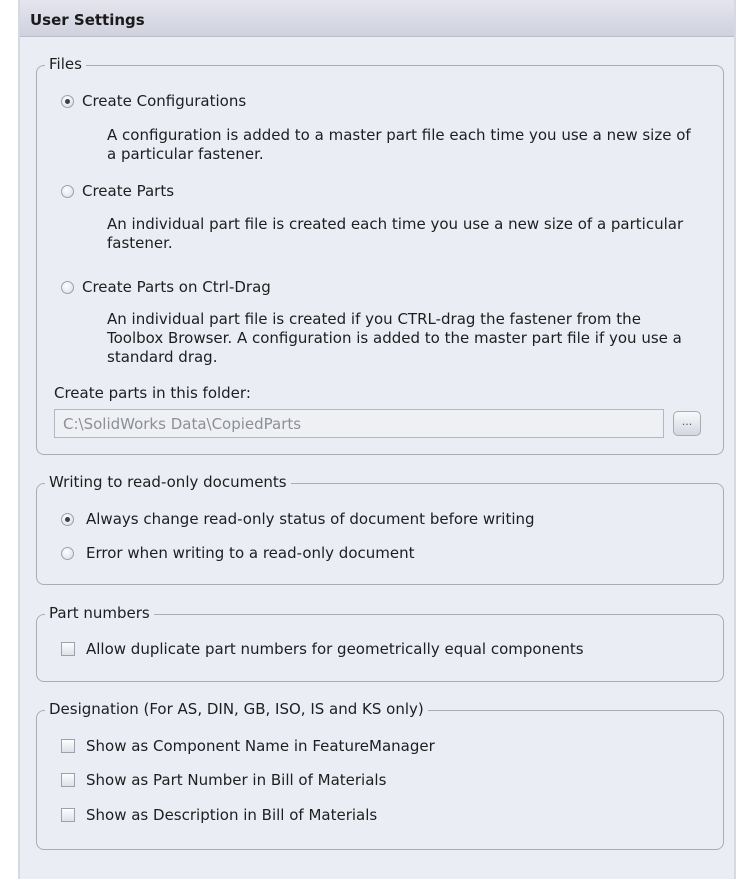 The height and width of the screenshot is (879, 749). I want to click on files-group-legend: Files, so click(65, 64).